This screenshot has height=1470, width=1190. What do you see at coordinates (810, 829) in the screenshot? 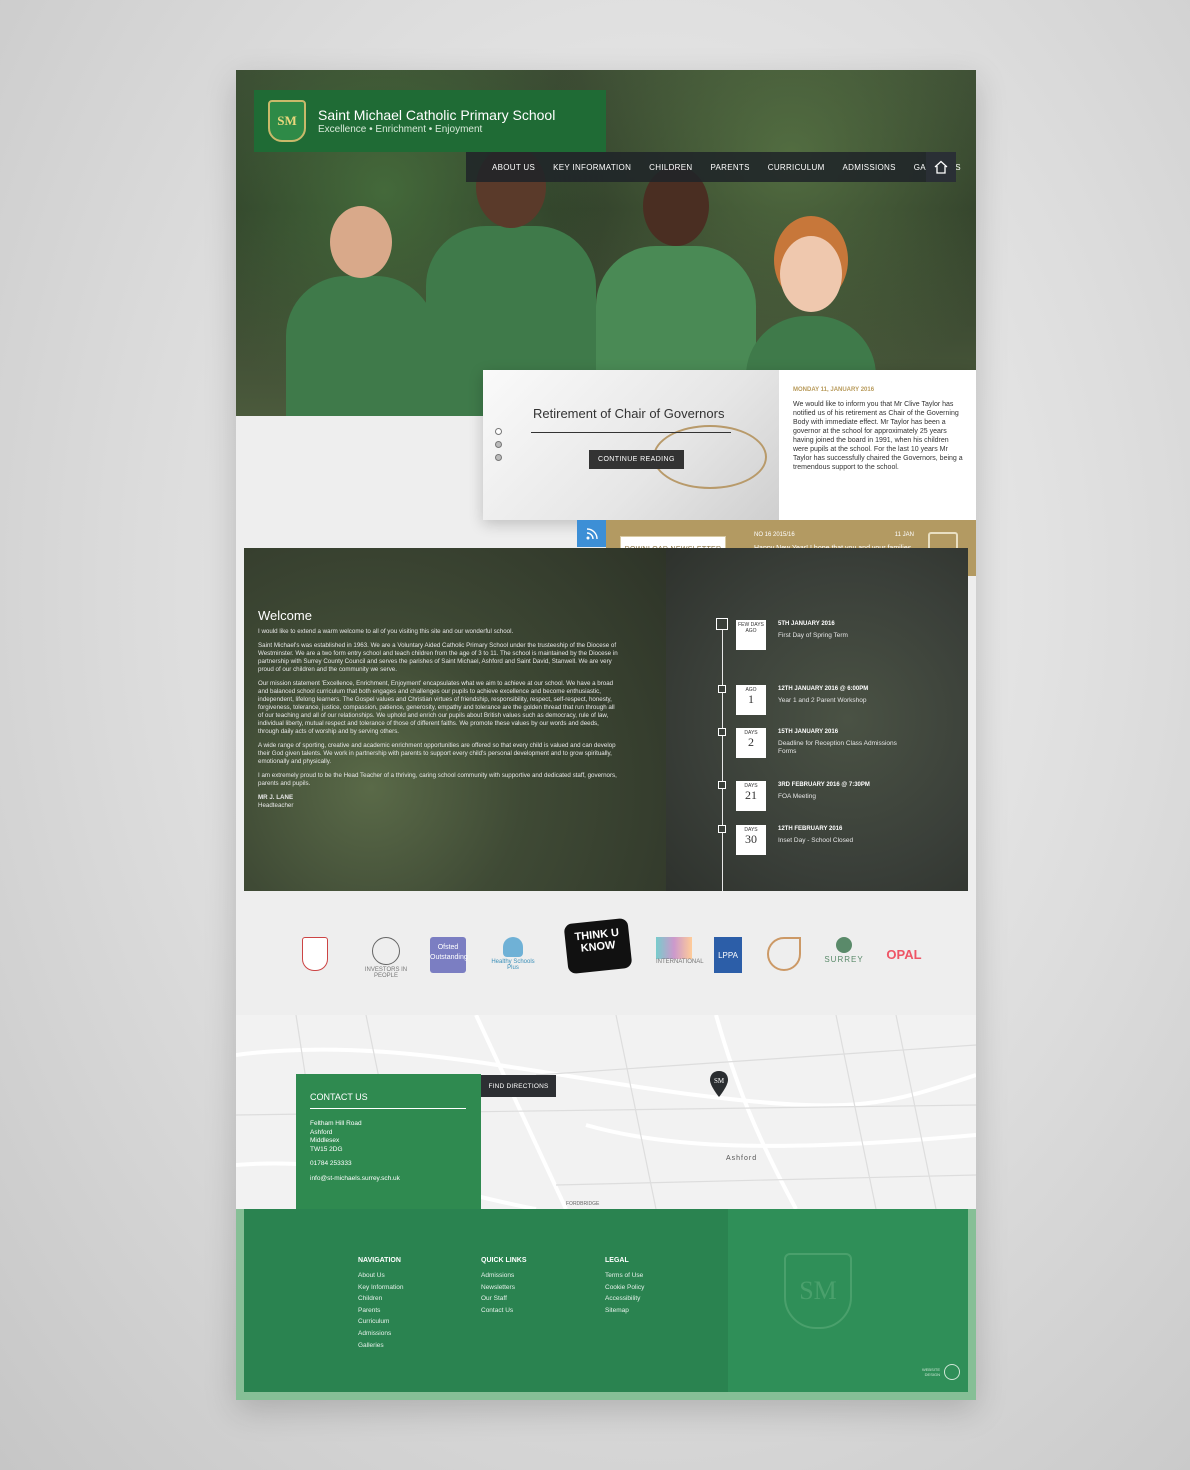
I see `event-date: 12TH FEBRUARY 2016` at bounding box center [810, 829].